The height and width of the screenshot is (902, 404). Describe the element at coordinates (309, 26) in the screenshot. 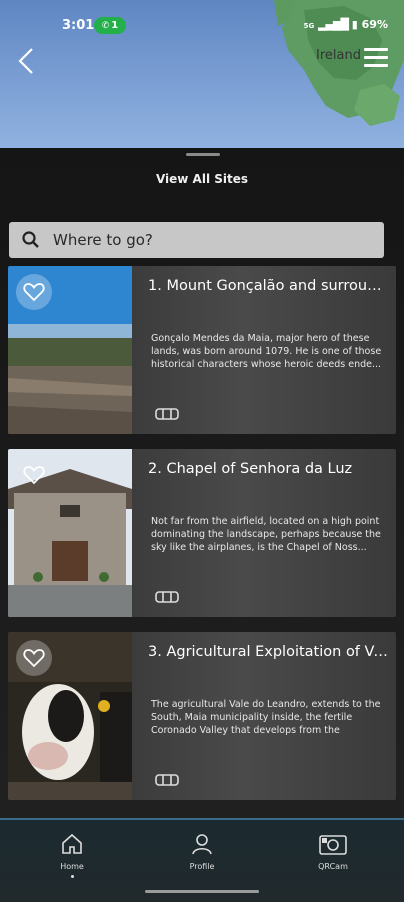

I see `network-label: 5G` at that location.